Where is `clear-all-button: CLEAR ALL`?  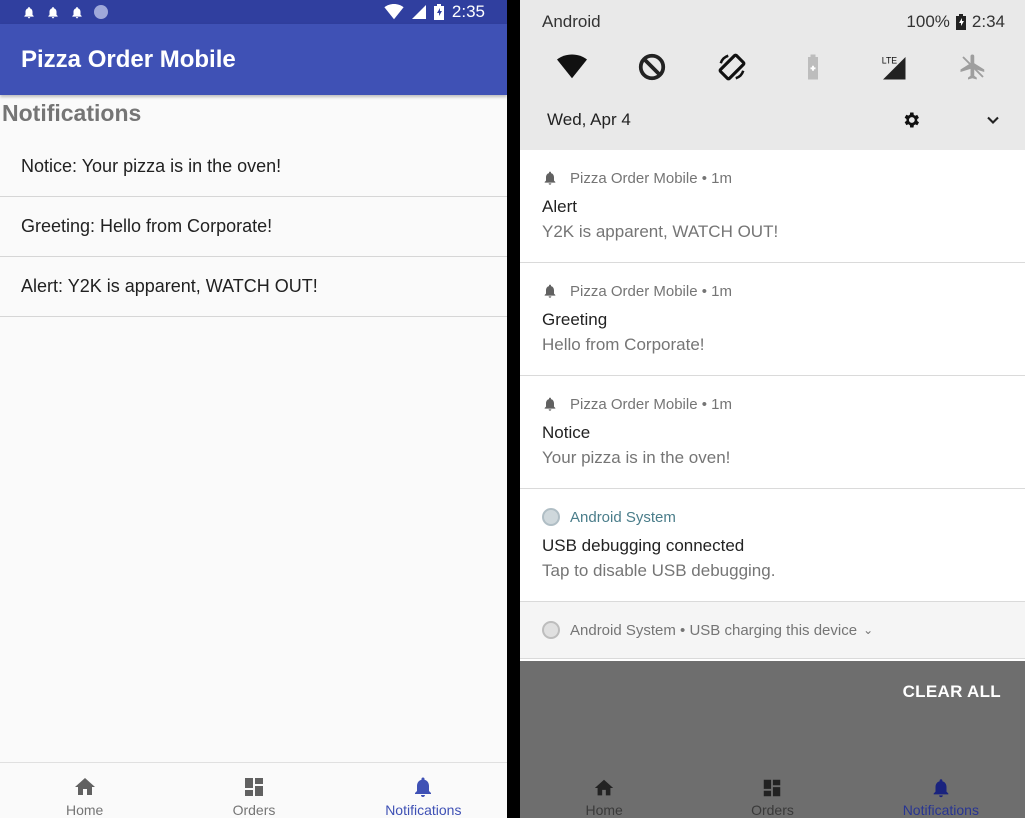 clear-all-button: CLEAR ALL is located at coordinates (952, 692).